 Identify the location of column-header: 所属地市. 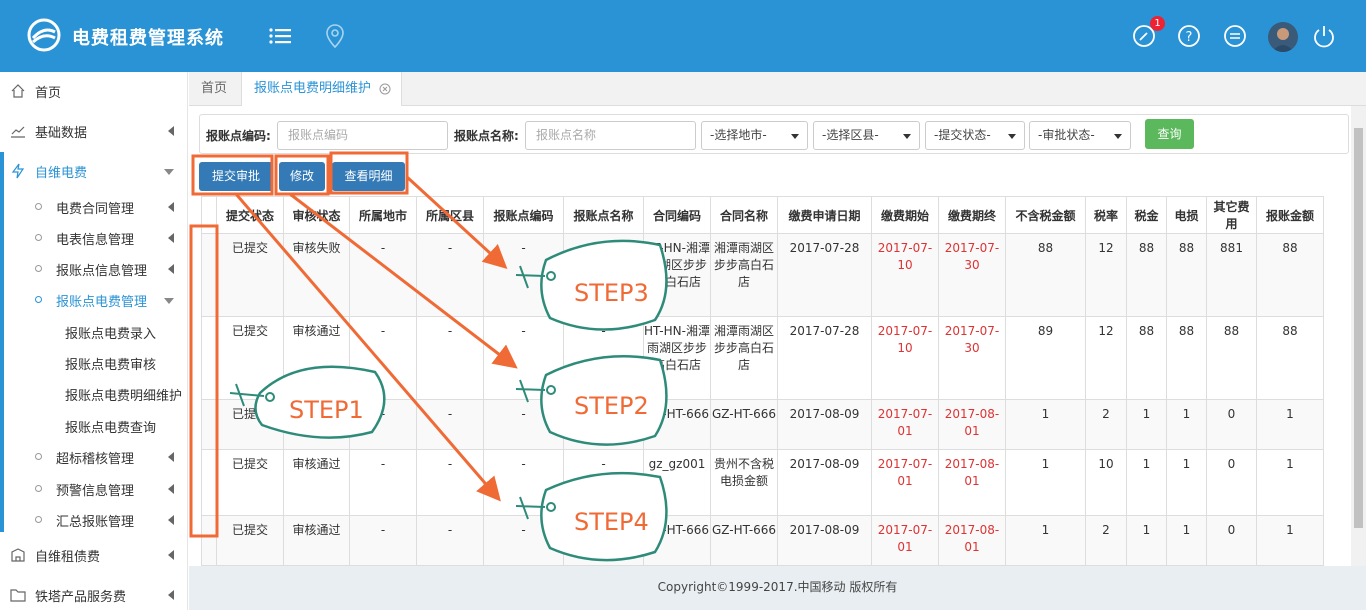
(383, 215).